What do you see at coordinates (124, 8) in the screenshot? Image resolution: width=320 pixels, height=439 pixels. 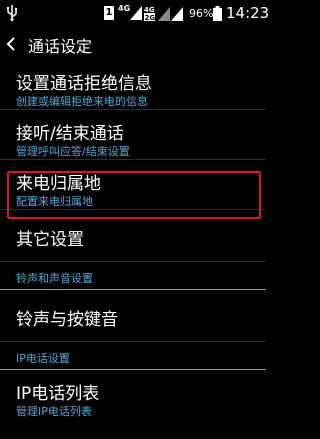 I see `network-type-1: 4G` at bounding box center [124, 8].